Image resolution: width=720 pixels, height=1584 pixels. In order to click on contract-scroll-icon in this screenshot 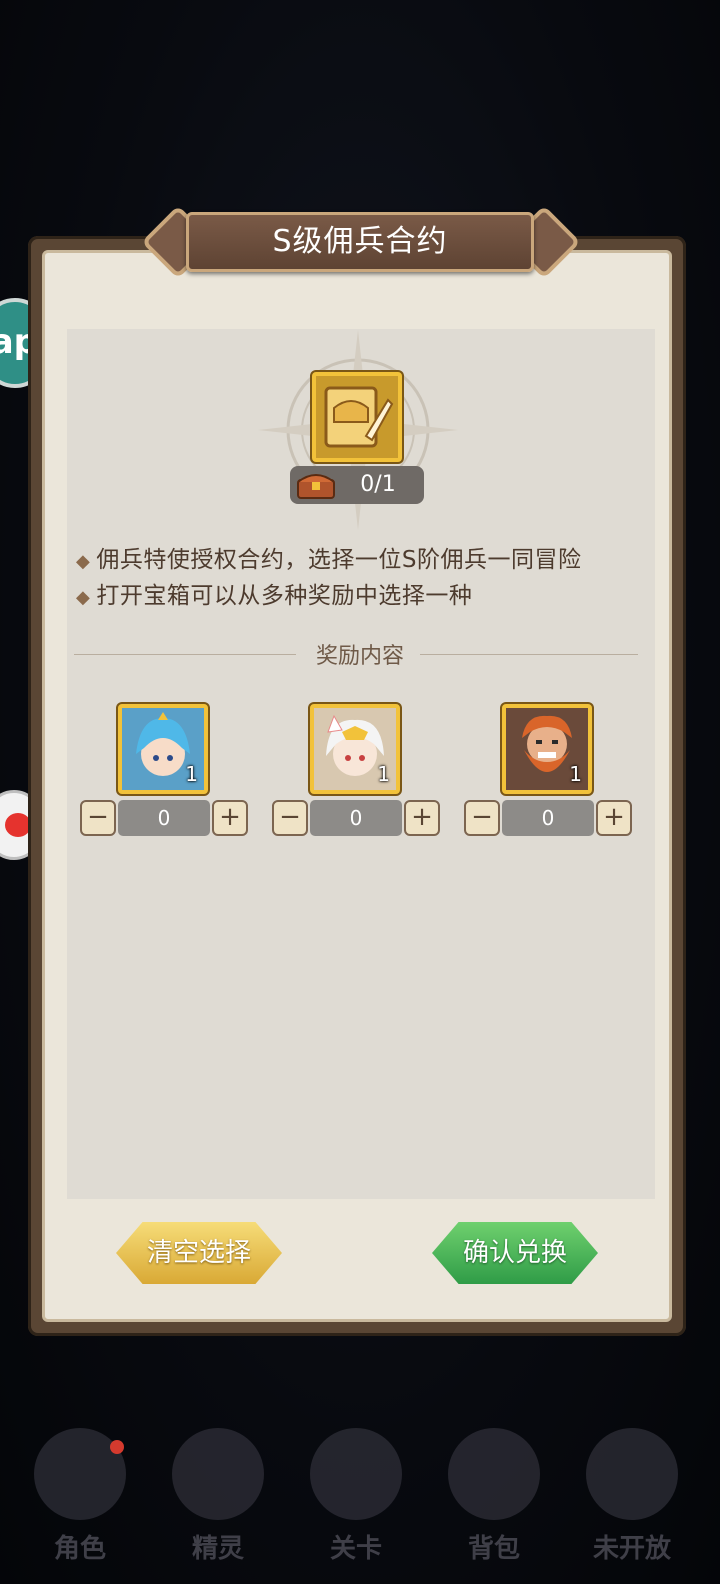, I will do `click(359, 417)`.